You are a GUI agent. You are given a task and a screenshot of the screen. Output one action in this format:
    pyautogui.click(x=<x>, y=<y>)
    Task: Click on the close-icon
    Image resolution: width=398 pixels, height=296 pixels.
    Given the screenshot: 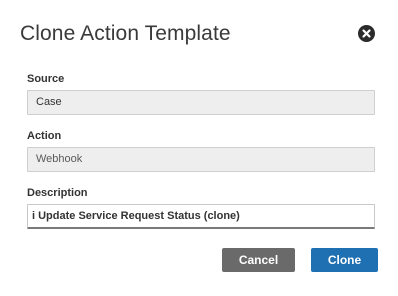 What is the action you would take?
    pyautogui.click(x=366, y=33)
    